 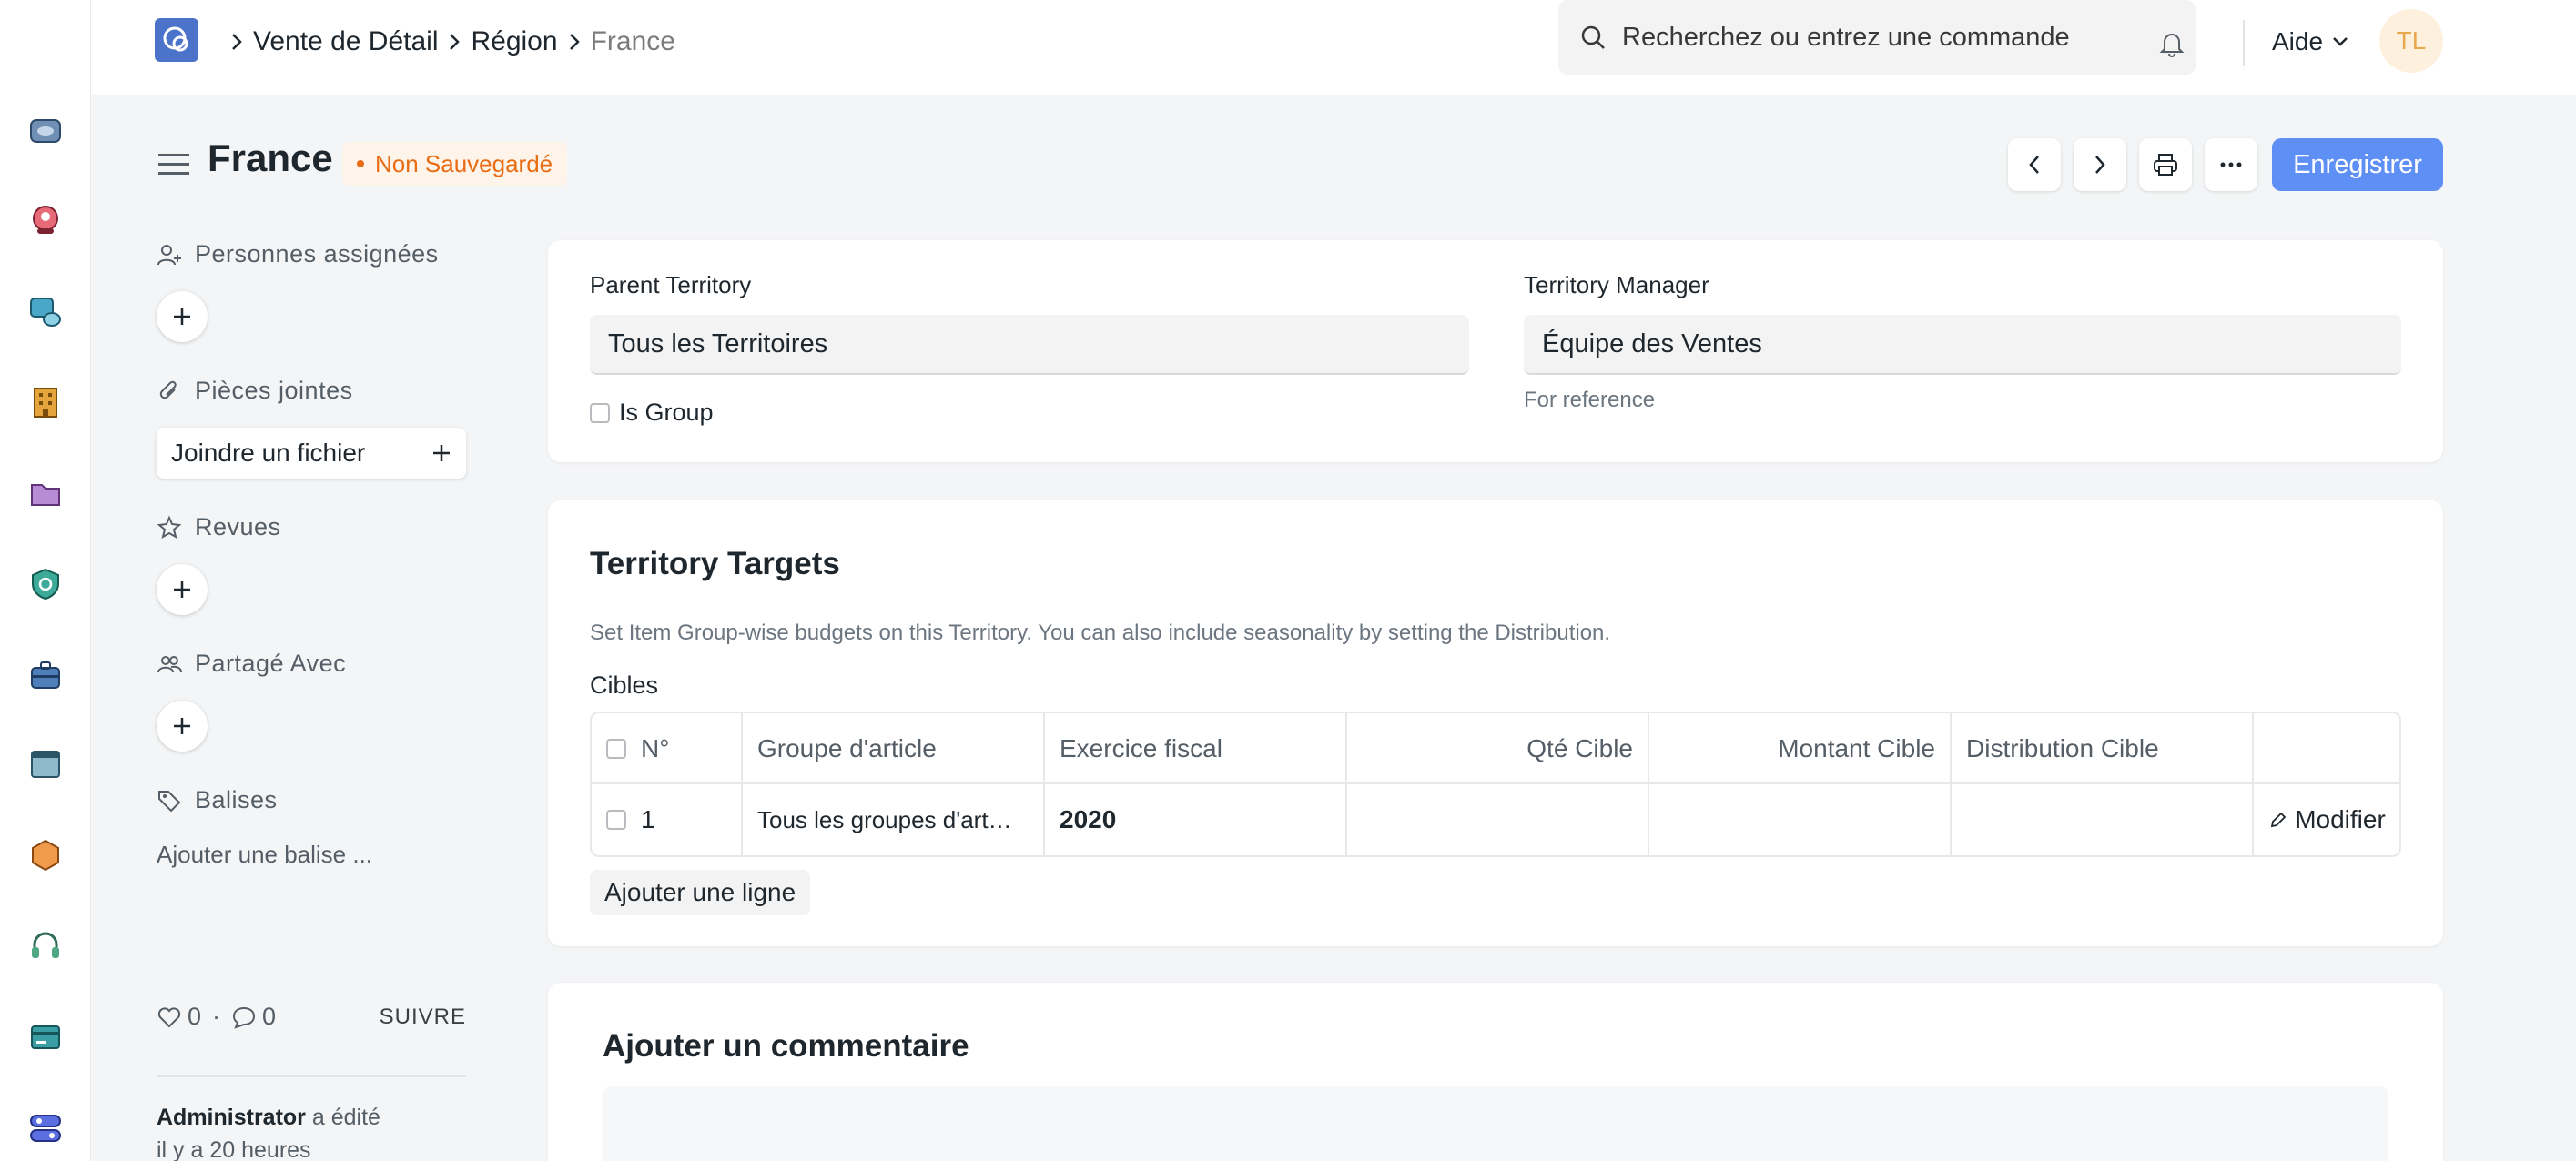 What do you see at coordinates (648, 819) in the screenshot?
I see `row-number: 1` at bounding box center [648, 819].